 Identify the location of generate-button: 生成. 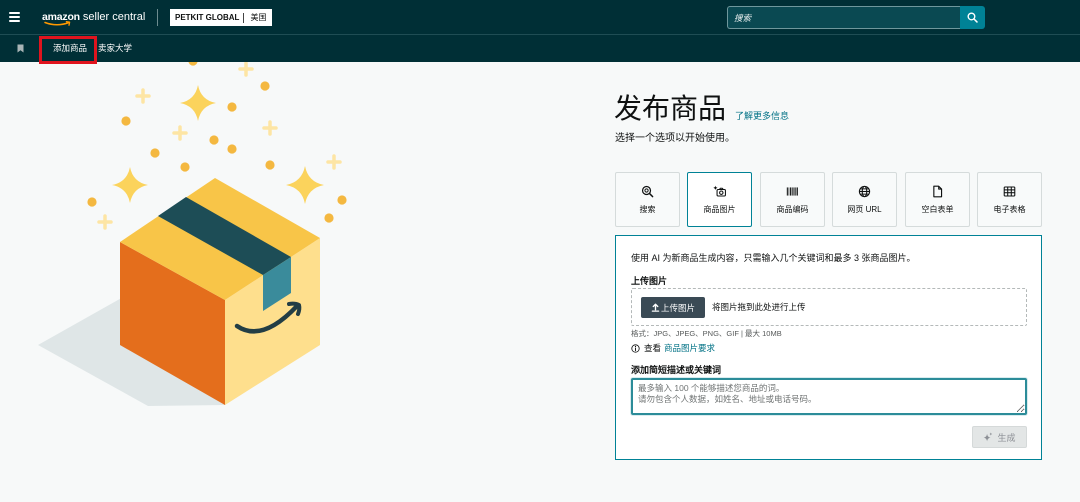
(999, 437).